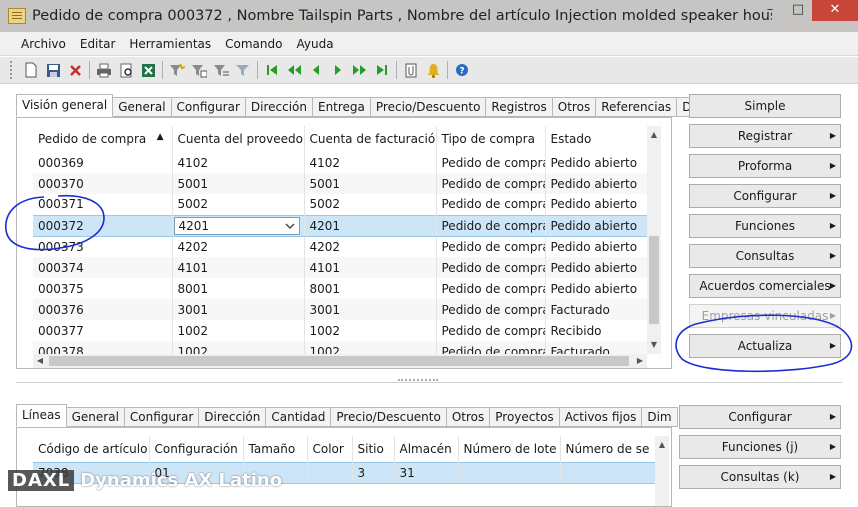 This screenshot has height=507, width=858. Describe the element at coordinates (162, 70) in the screenshot. I see `toolbar-separator` at that location.